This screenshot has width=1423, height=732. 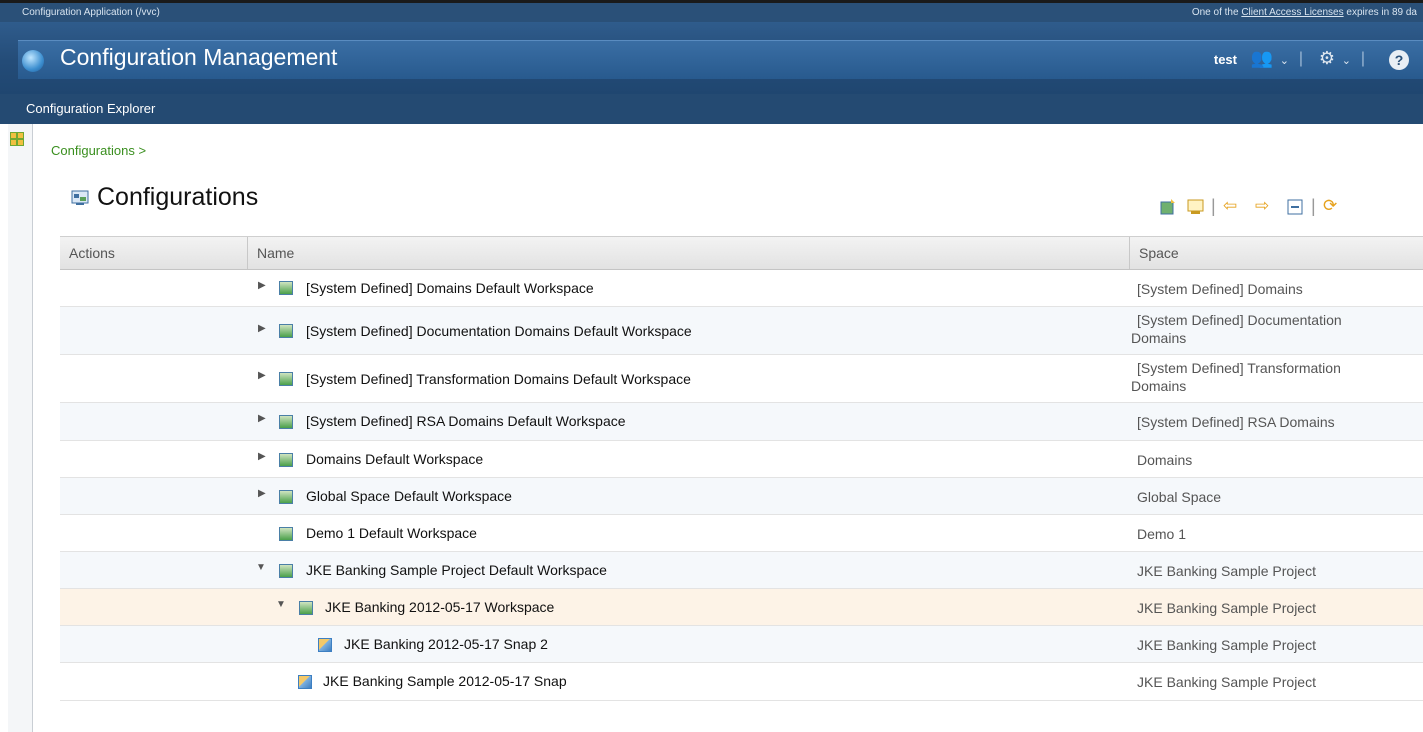 What do you see at coordinates (1165, 460) in the screenshot?
I see `row-space: Domains` at bounding box center [1165, 460].